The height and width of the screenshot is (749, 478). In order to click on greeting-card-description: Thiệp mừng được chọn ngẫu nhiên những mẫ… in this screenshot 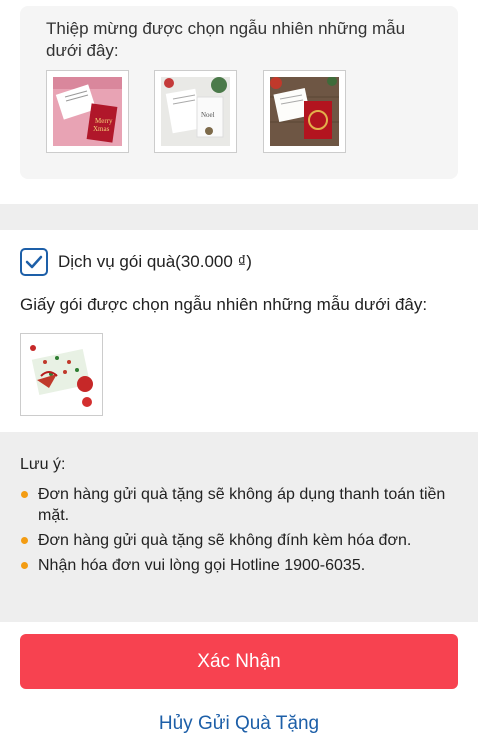, I will do `click(226, 39)`.